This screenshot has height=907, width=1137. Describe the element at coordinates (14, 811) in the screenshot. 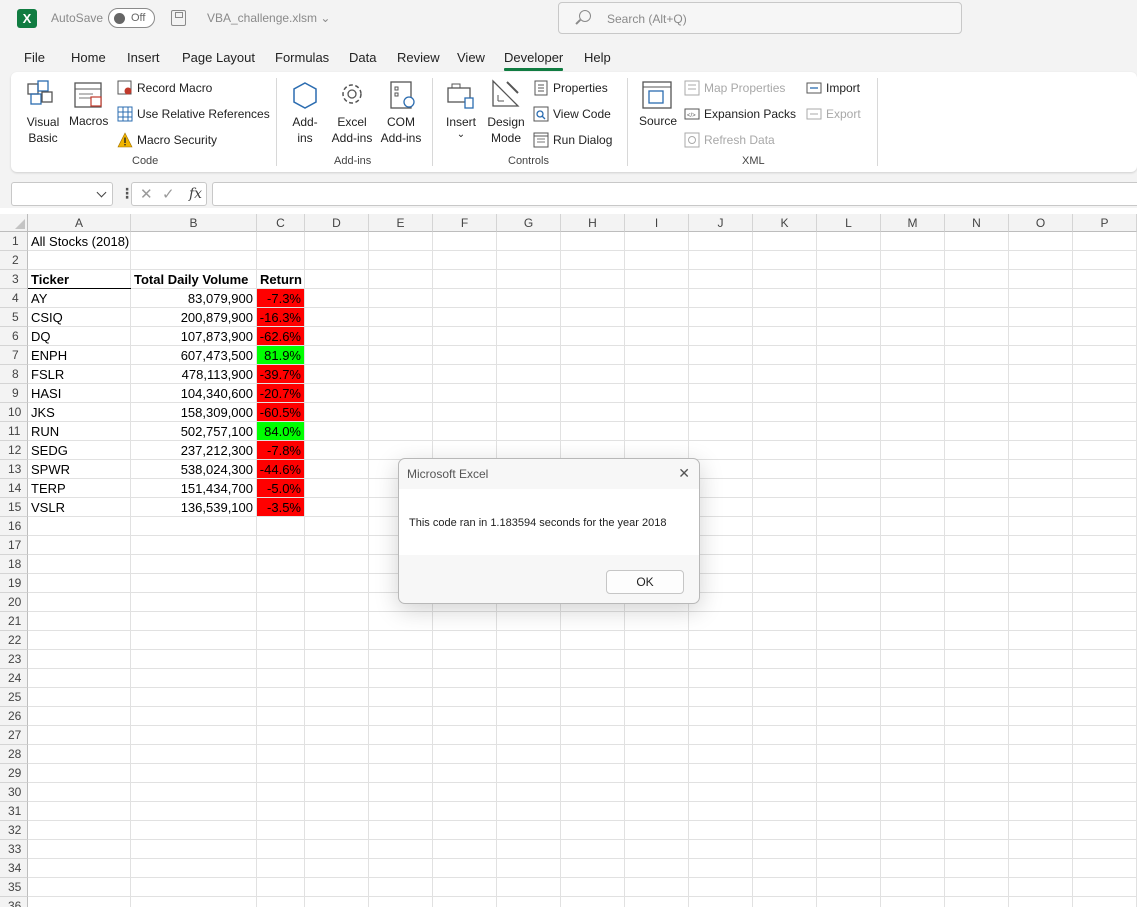

I see `row-header-31: 31` at that location.